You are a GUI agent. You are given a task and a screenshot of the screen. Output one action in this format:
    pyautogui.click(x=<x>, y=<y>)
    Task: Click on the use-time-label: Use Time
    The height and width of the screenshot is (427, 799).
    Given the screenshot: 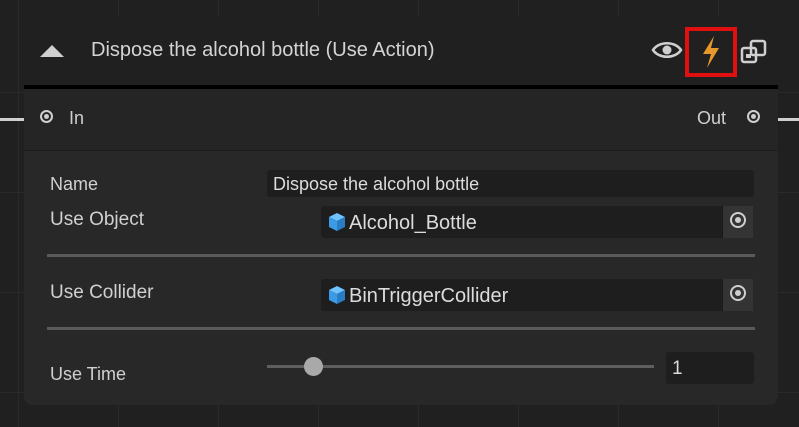 What is the action you would take?
    pyautogui.click(x=88, y=374)
    